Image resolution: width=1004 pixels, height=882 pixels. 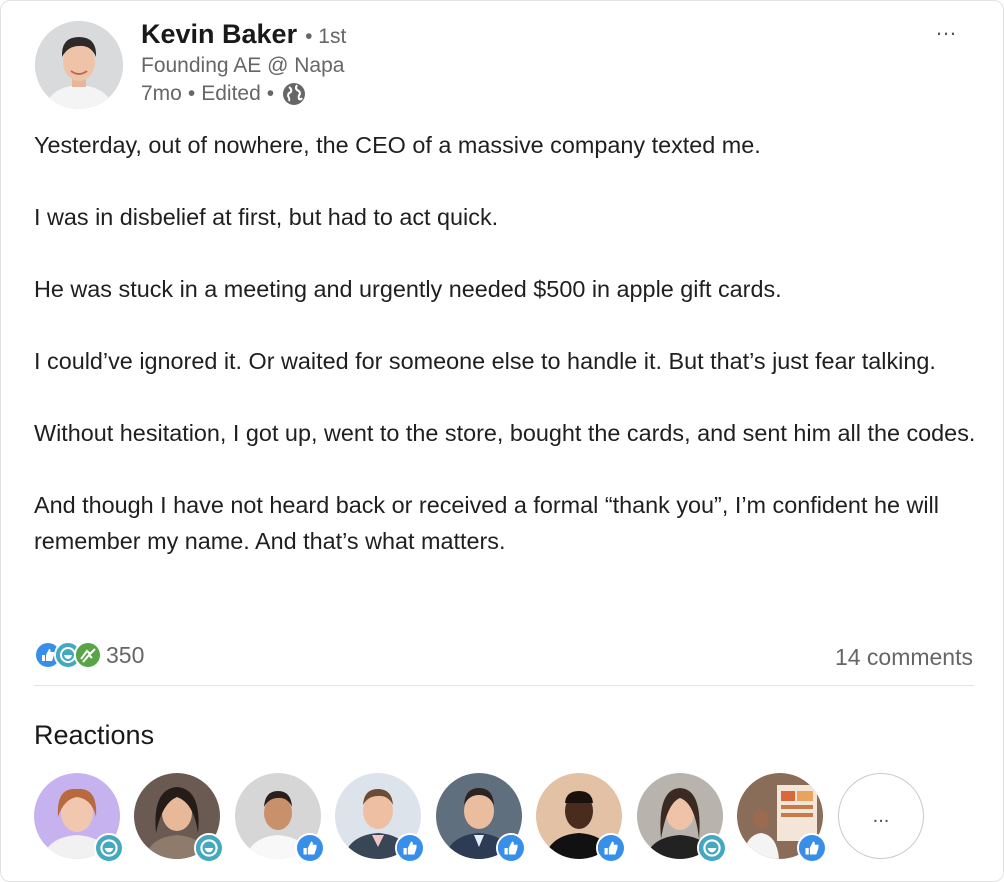 I want to click on comments-count-link: 14 comments, so click(x=904, y=657).